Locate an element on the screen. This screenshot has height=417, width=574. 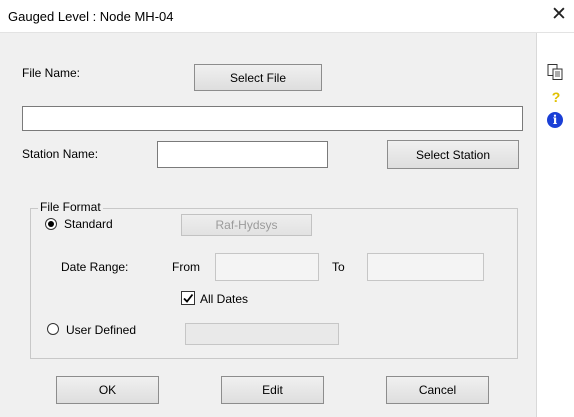
to-label: To is located at coordinates (338, 267).